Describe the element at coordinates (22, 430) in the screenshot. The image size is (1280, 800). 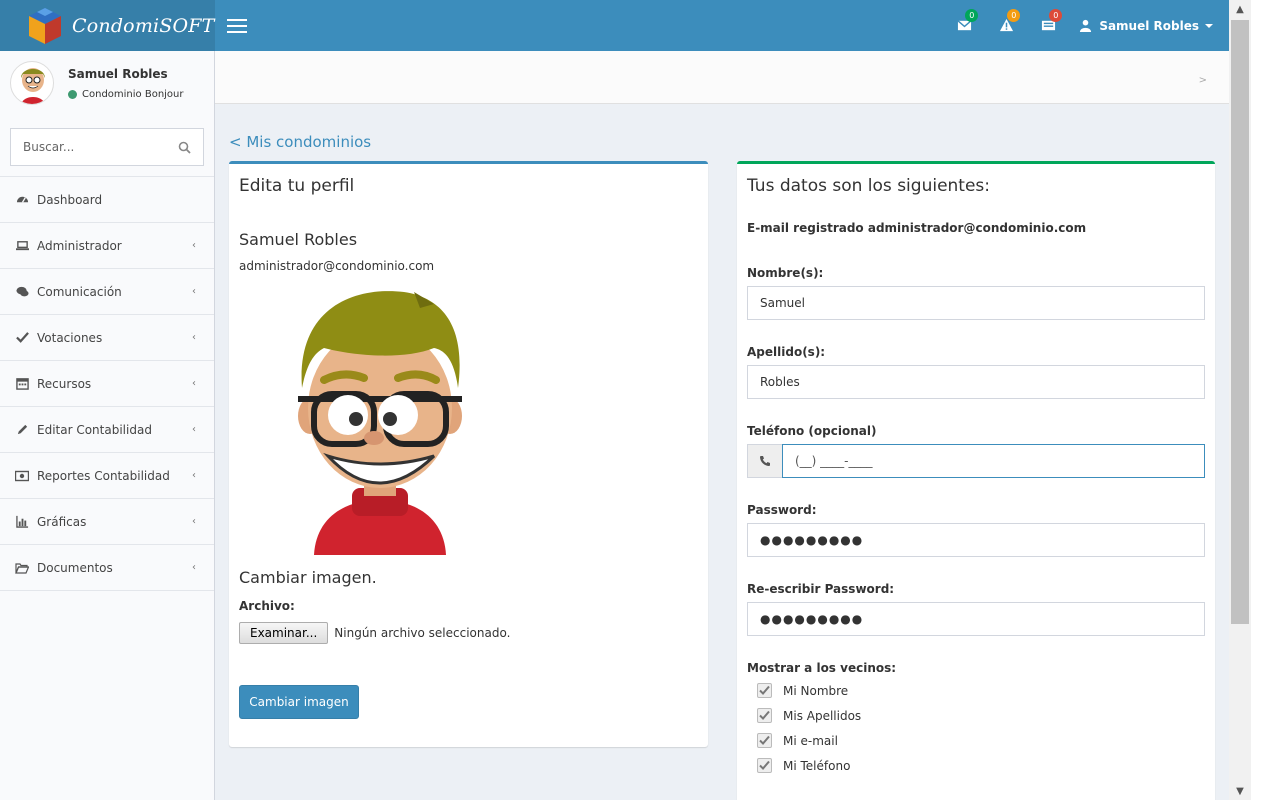
I see `pencil-icon` at that location.